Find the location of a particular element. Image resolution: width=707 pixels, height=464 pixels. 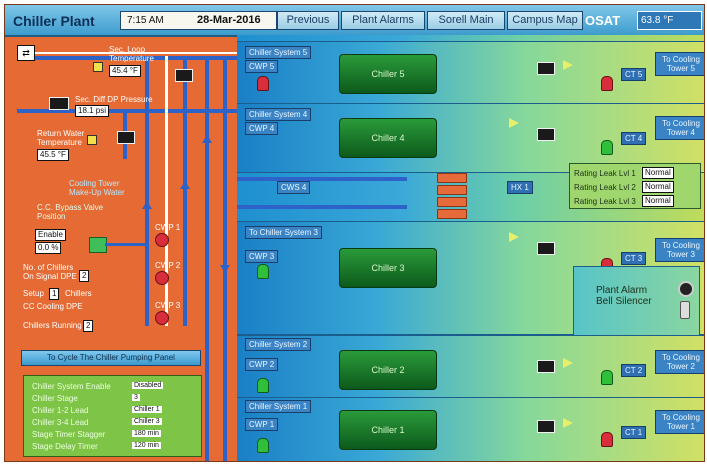

tower-position: CT 5 is located at coordinates (634, 74).